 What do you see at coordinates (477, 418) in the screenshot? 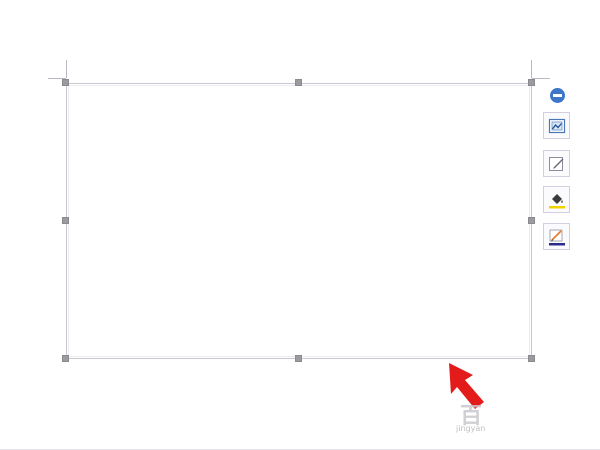
I see `watermark-logo: 百 jingyan` at bounding box center [477, 418].